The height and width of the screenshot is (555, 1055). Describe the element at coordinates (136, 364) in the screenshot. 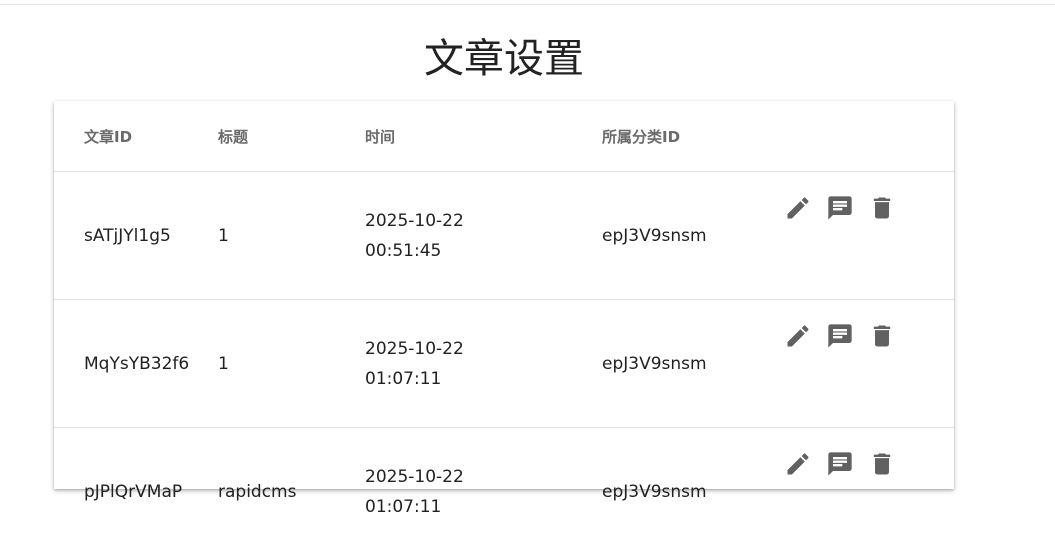

I see `cell-article-id: MqYsYB32f6` at that location.